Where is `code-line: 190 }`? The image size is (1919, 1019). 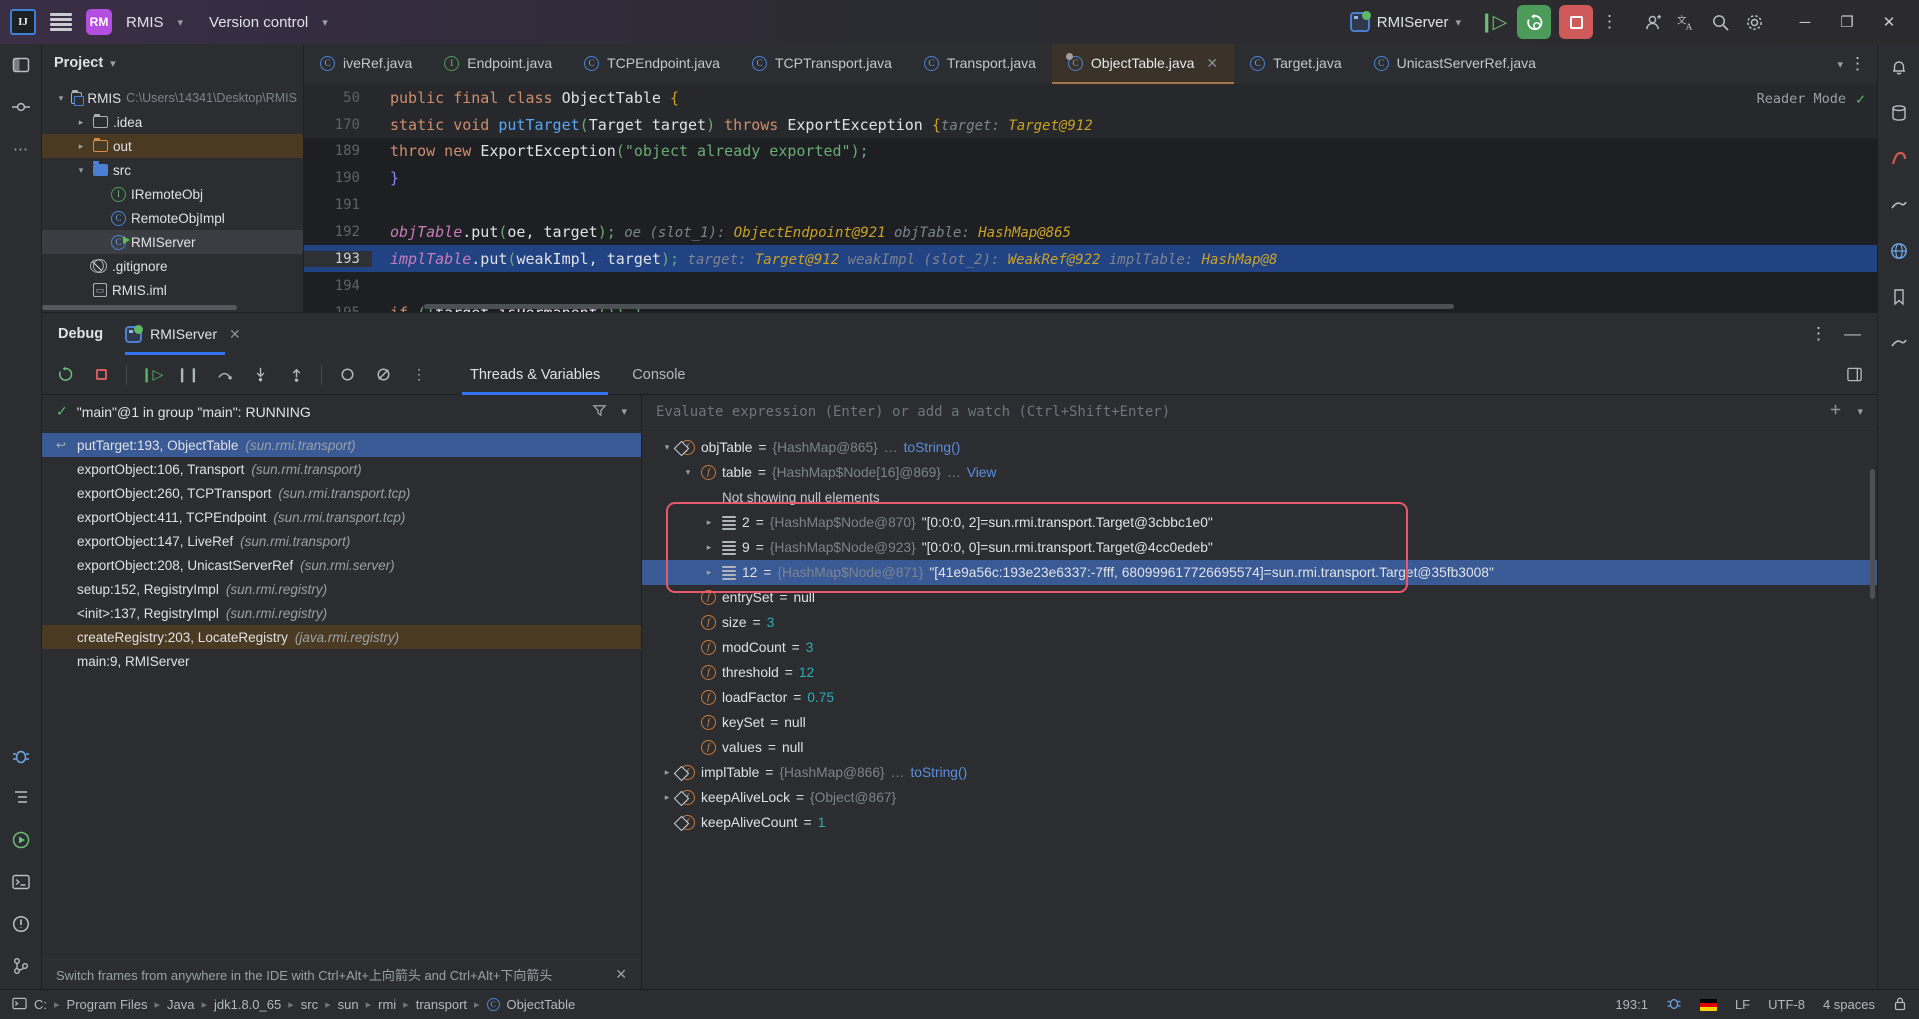 code-line: 190 } is located at coordinates (1090, 177).